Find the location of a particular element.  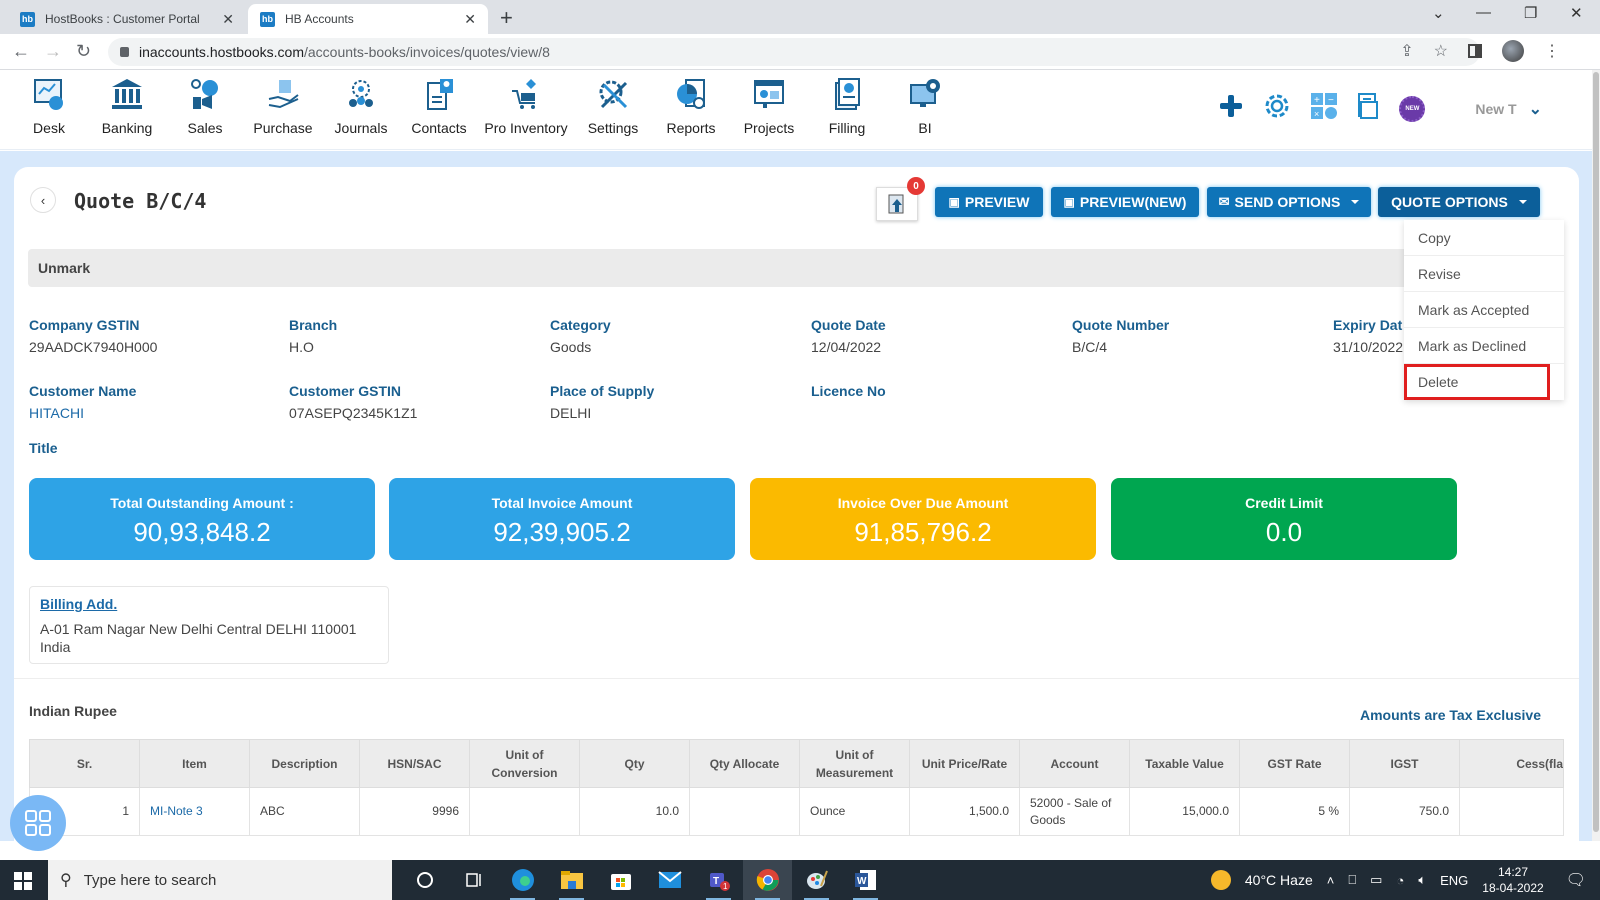

profile-avatar is located at coordinates (1513, 51).